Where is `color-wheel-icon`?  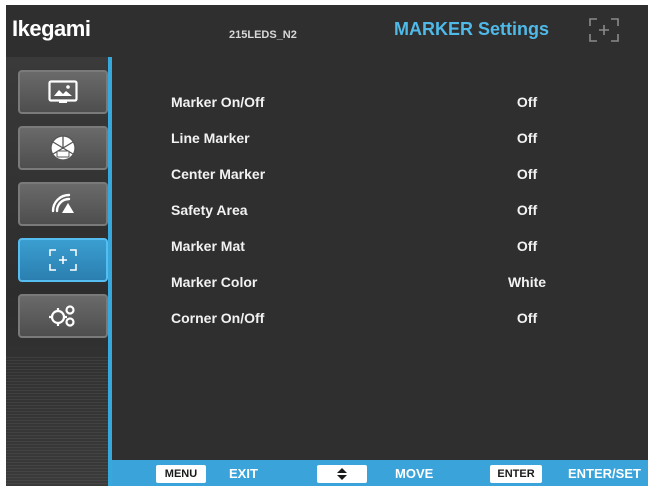
color-wheel-icon is located at coordinates (63, 148).